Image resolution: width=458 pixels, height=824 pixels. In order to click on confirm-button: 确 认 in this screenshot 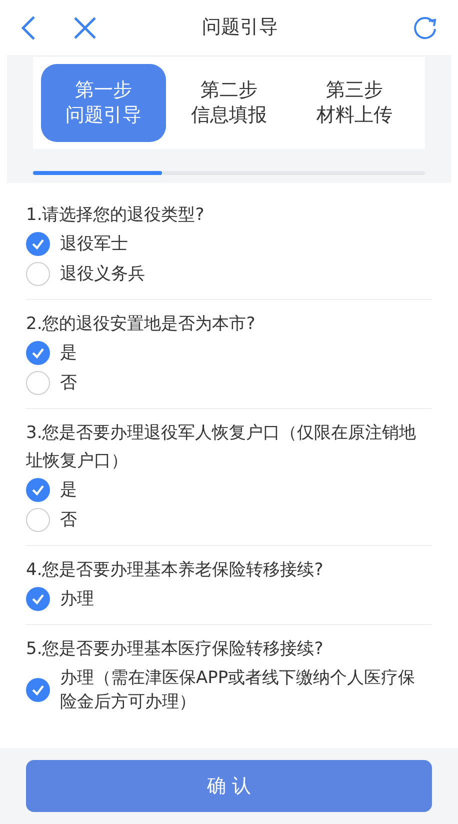, I will do `click(229, 786)`.